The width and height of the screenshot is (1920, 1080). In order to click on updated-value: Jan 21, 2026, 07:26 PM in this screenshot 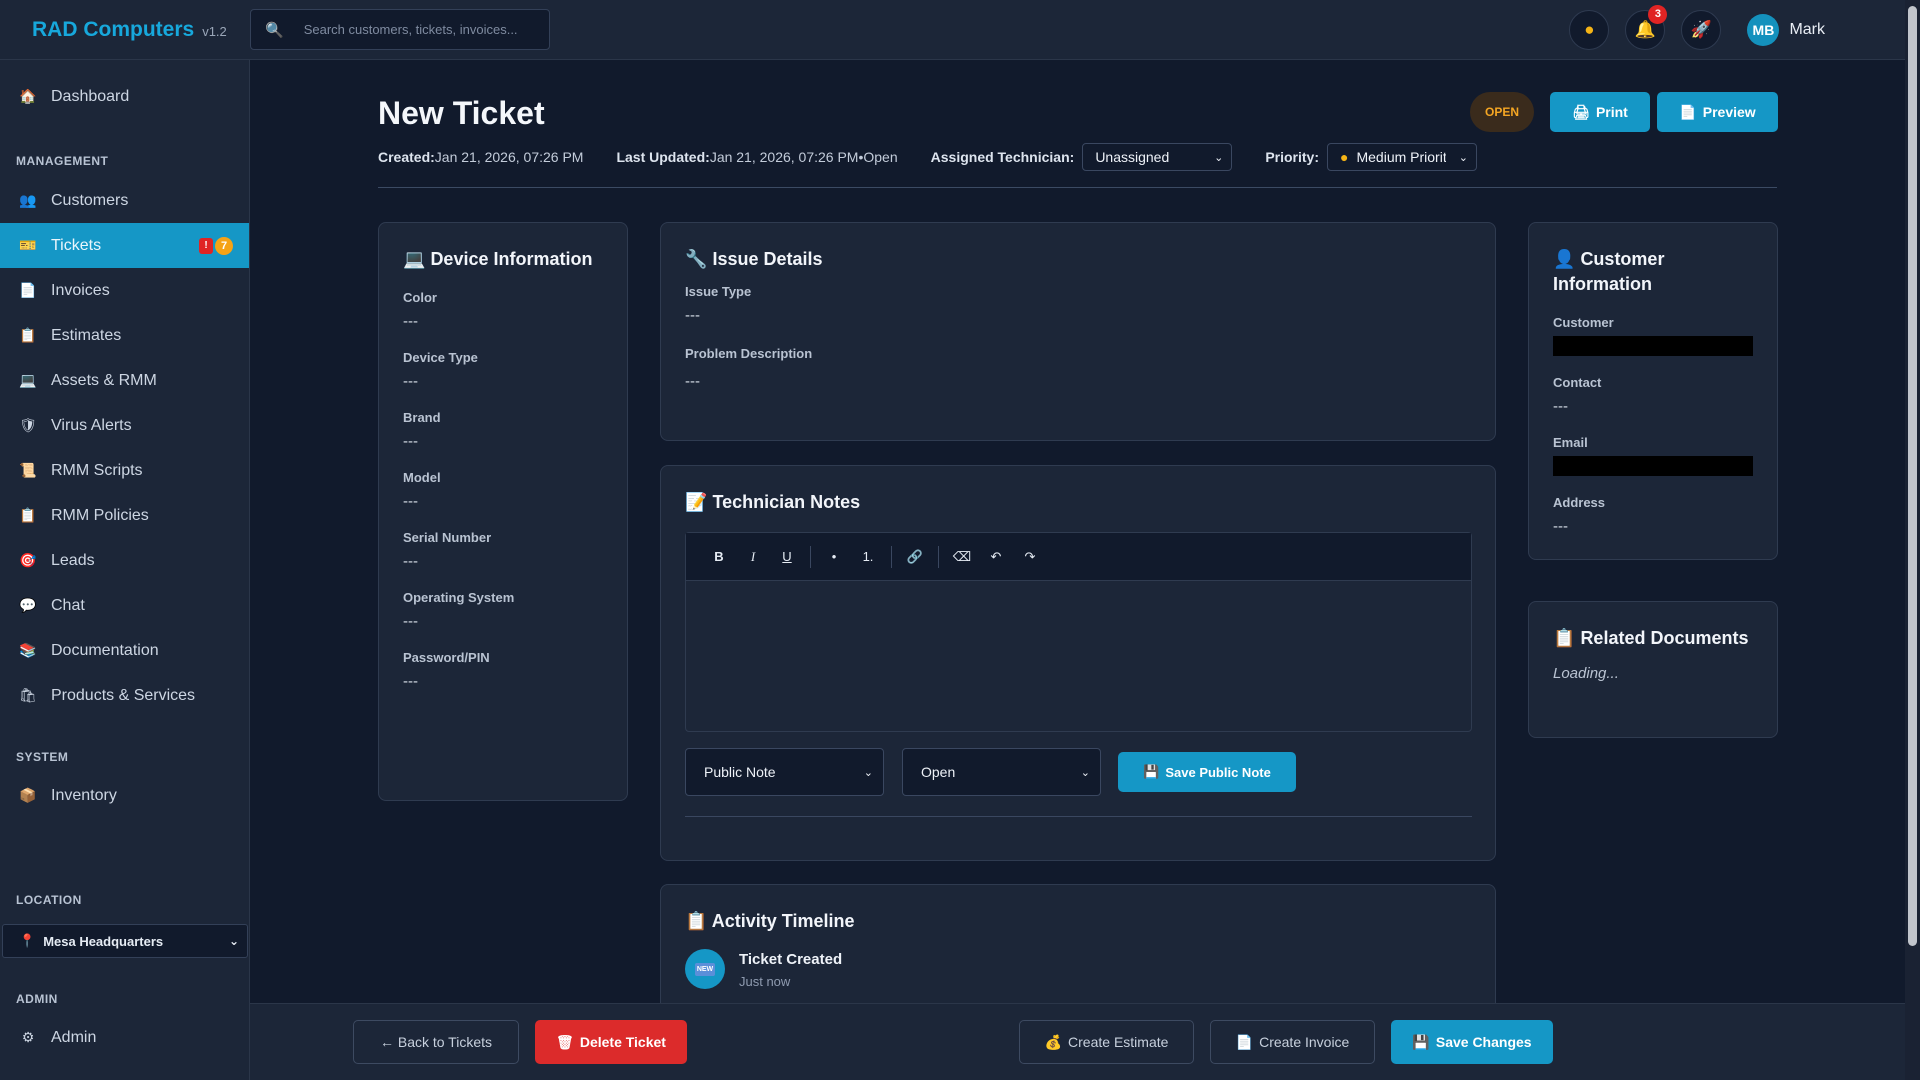, I will do `click(784, 157)`.